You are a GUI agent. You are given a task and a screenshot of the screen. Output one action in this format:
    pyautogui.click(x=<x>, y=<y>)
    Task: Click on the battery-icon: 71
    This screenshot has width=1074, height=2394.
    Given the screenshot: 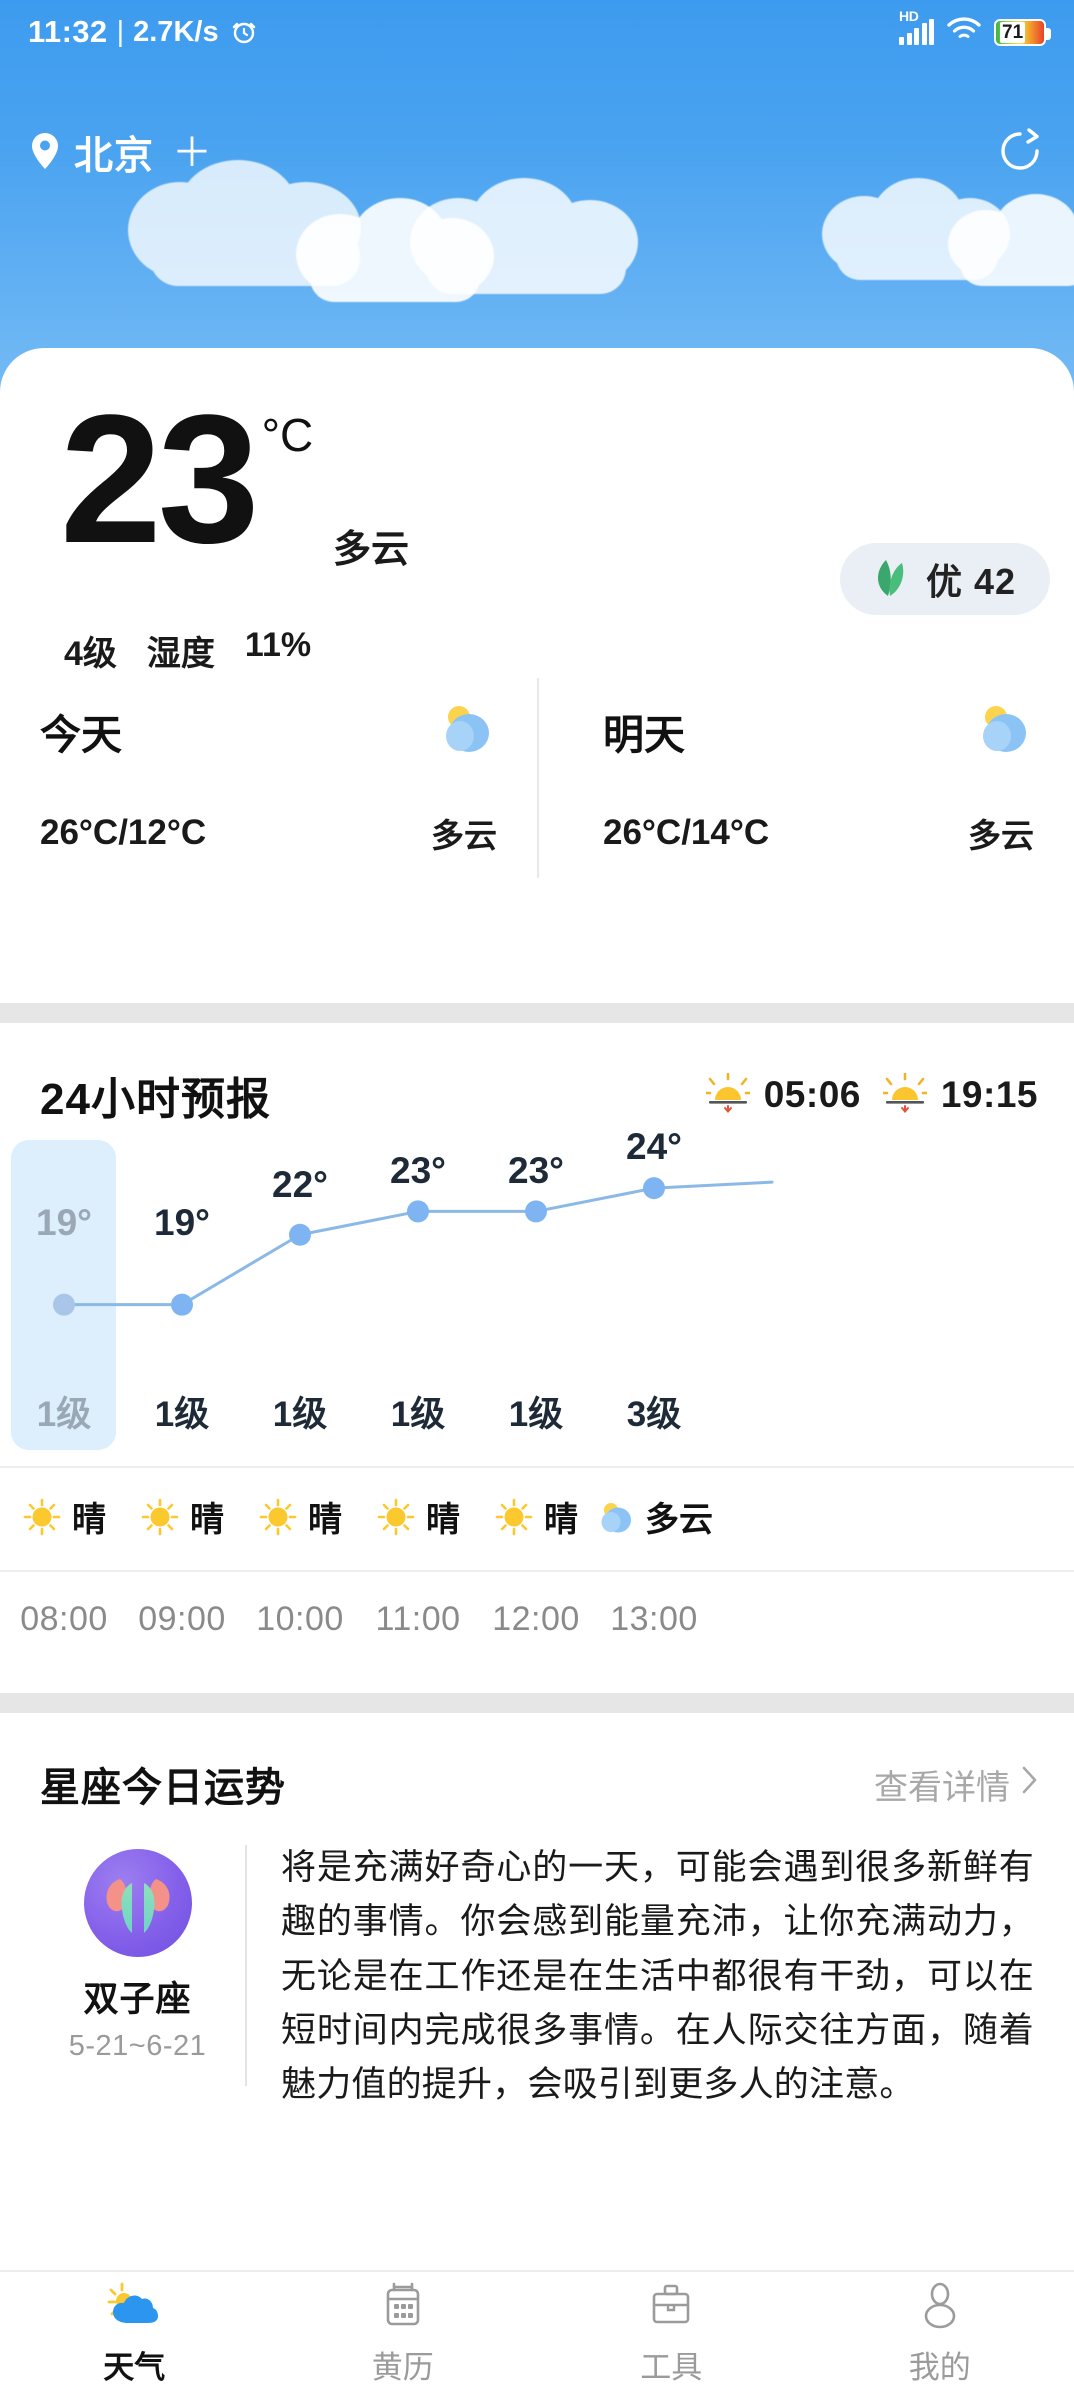 What is the action you would take?
    pyautogui.click(x=1022, y=32)
    